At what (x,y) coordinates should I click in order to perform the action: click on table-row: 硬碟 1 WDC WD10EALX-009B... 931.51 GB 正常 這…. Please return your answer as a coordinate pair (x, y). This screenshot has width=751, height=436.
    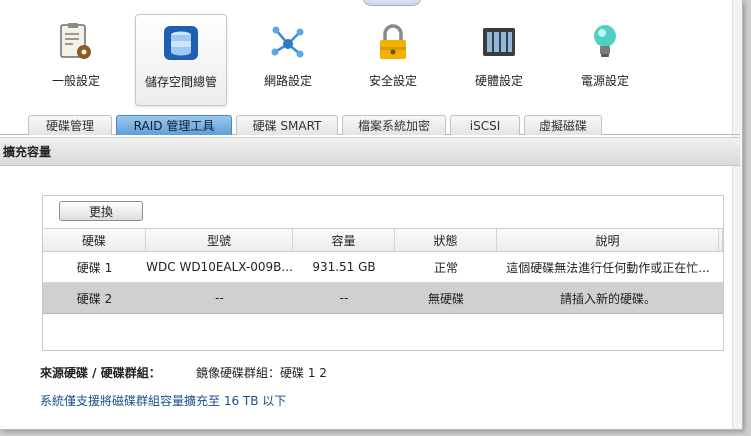
    Looking at the image, I should click on (383, 267).